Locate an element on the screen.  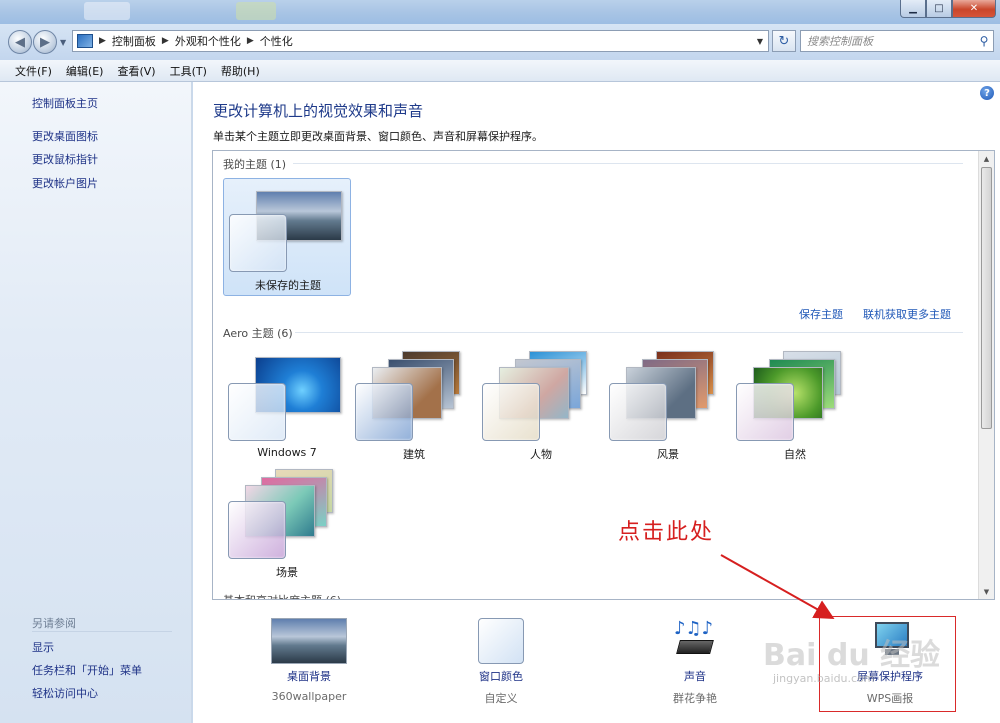
navigation-bar: ◀ ▶ ▼ ▶ 控制面板 ▶ 外观和个性化 ▶ 个性化 ▼ ↻ ⚲ is located at coordinates (500, 42).